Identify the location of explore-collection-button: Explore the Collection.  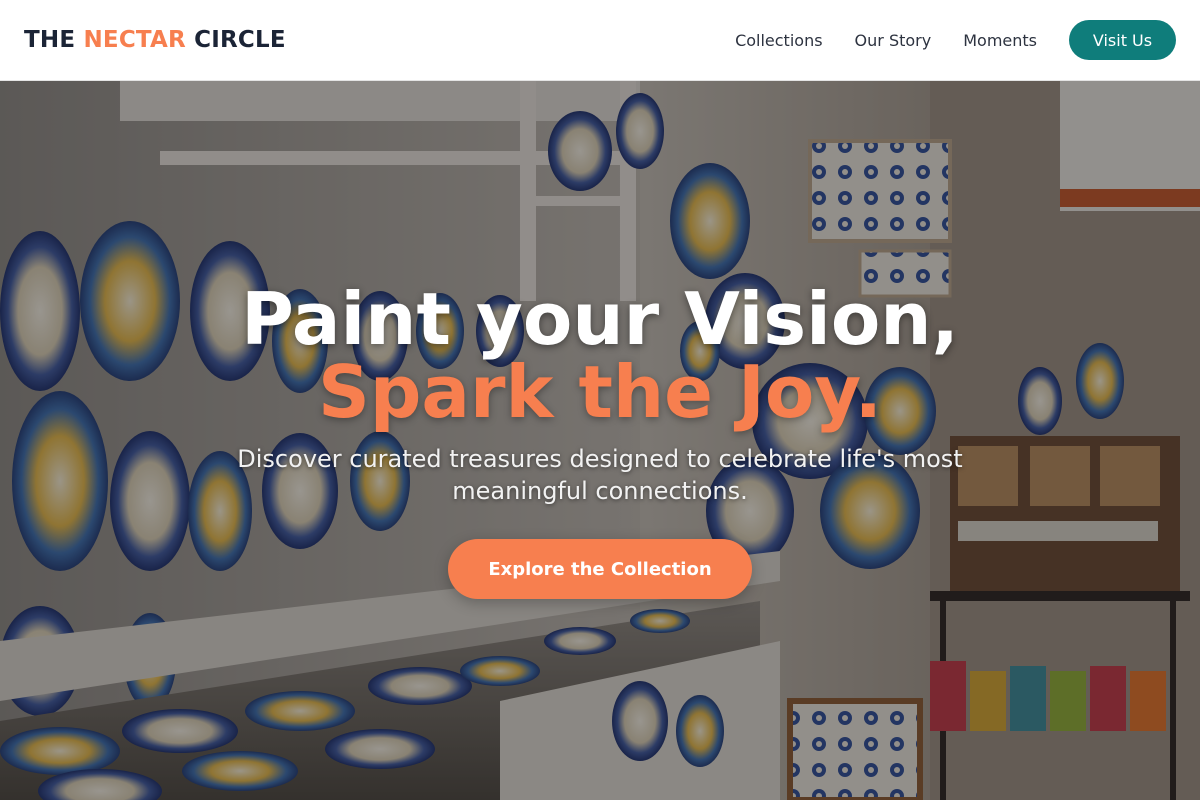
(600, 569).